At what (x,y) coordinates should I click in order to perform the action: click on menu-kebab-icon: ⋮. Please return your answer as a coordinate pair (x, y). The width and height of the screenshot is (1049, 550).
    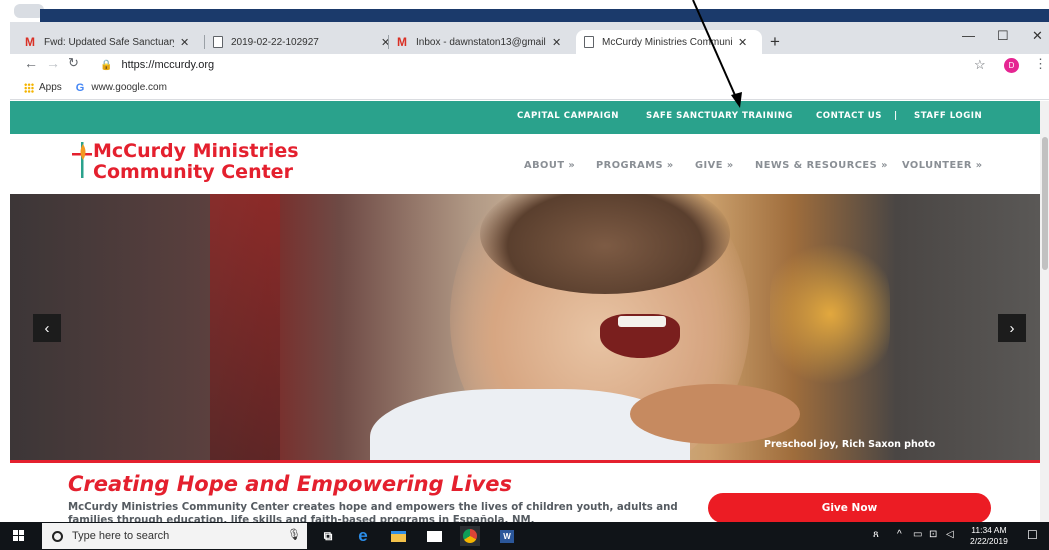
    Looking at the image, I should click on (1040, 64).